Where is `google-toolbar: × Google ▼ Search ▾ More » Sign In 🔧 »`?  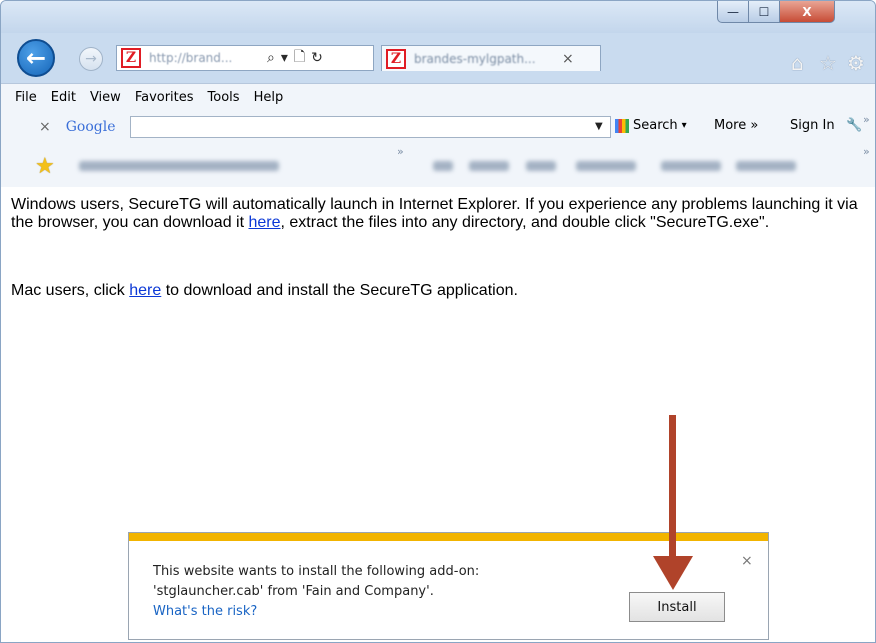
google-toolbar: × Google ▼ Search ▾ More » Sign In 🔧 » is located at coordinates (438, 127).